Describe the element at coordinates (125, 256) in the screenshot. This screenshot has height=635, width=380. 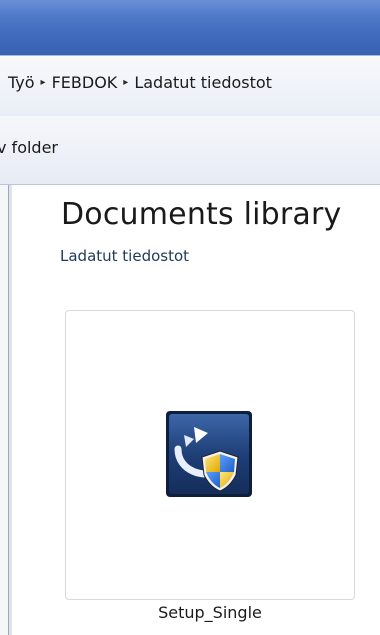
I see `library-subtitle: Ladatut tiedostot` at that location.